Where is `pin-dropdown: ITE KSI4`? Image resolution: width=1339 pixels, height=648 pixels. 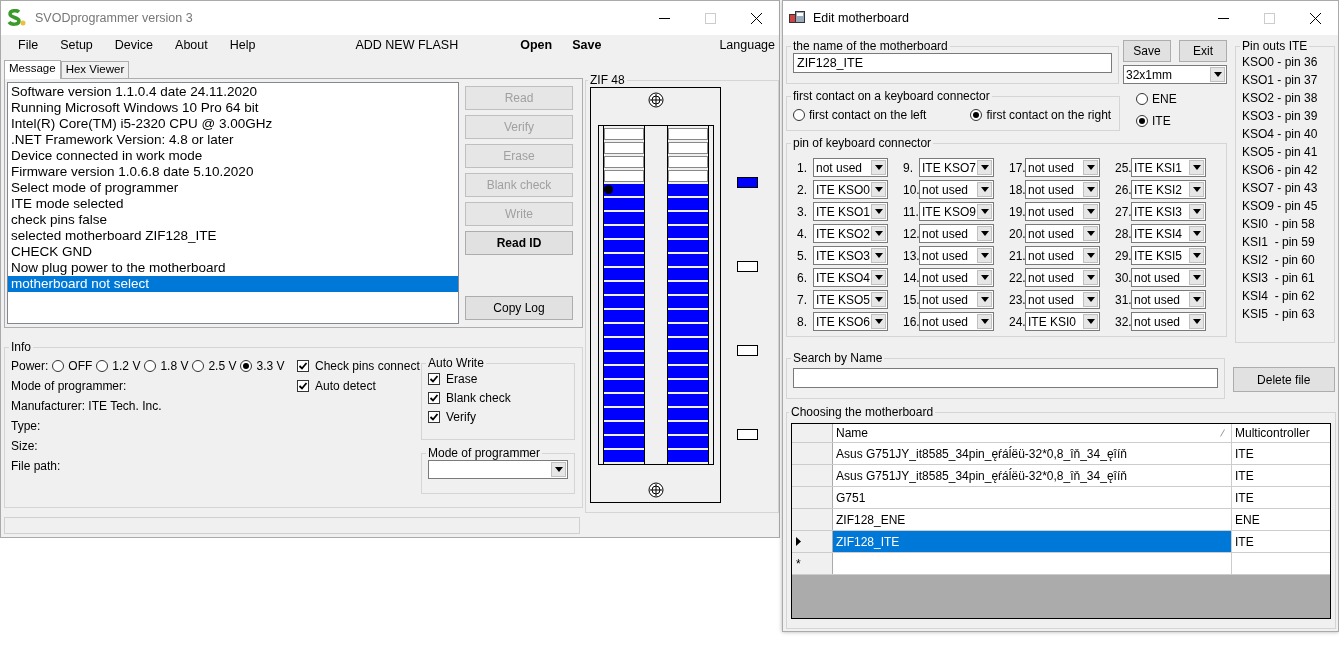 pin-dropdown: ITE KSI4 is located at coordinates (1168, 233).